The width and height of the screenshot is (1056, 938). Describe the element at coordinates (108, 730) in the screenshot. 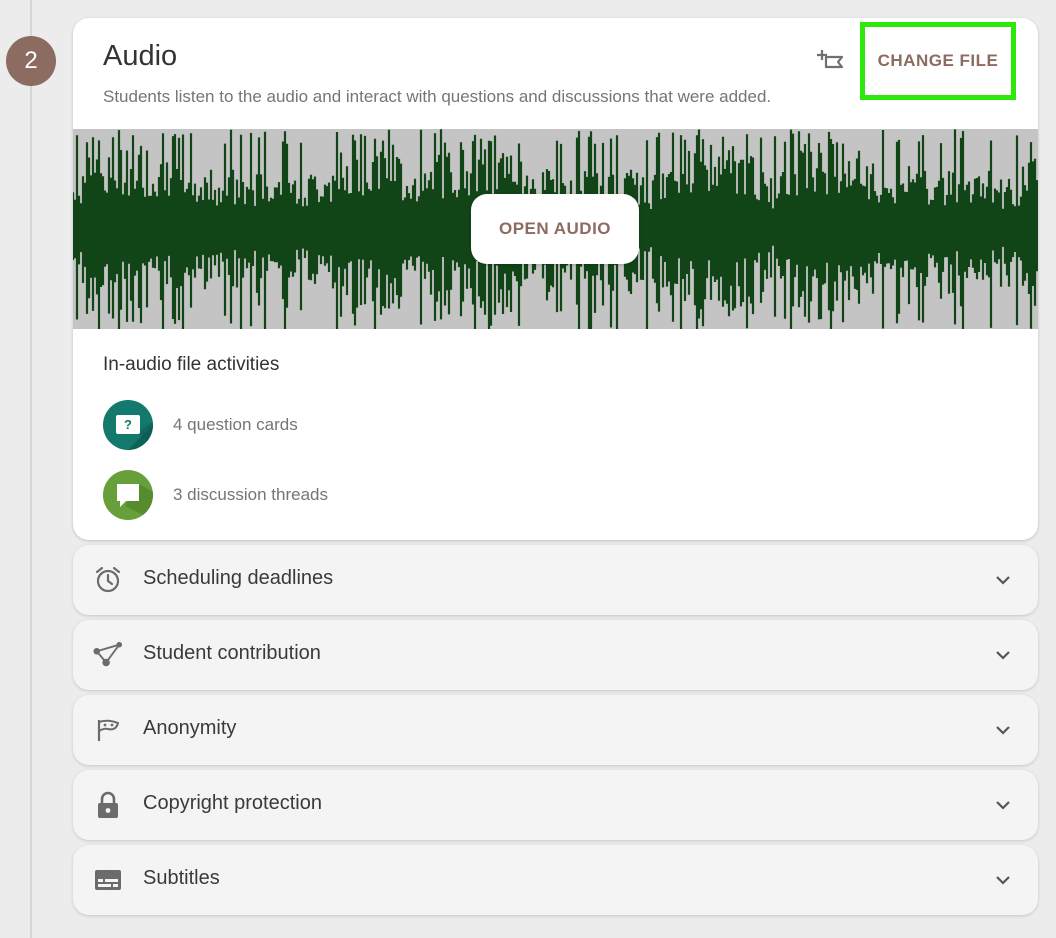

I see `mask-icon` at that location.